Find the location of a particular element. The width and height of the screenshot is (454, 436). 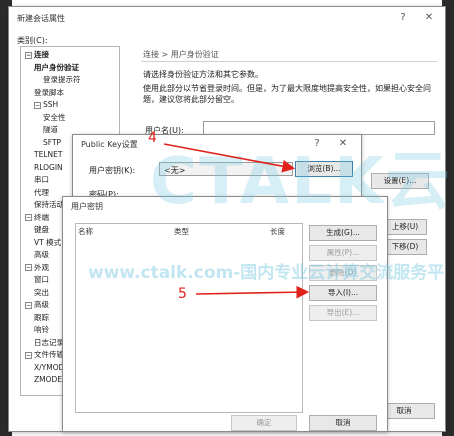

arrow-to-browse is located at coordinates (229, 158).